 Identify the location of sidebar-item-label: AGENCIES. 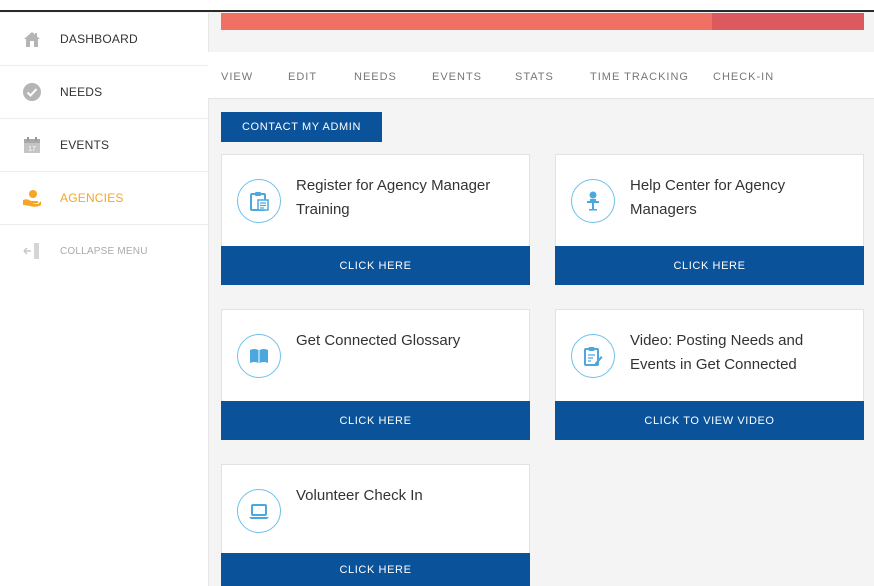
(92, 198).